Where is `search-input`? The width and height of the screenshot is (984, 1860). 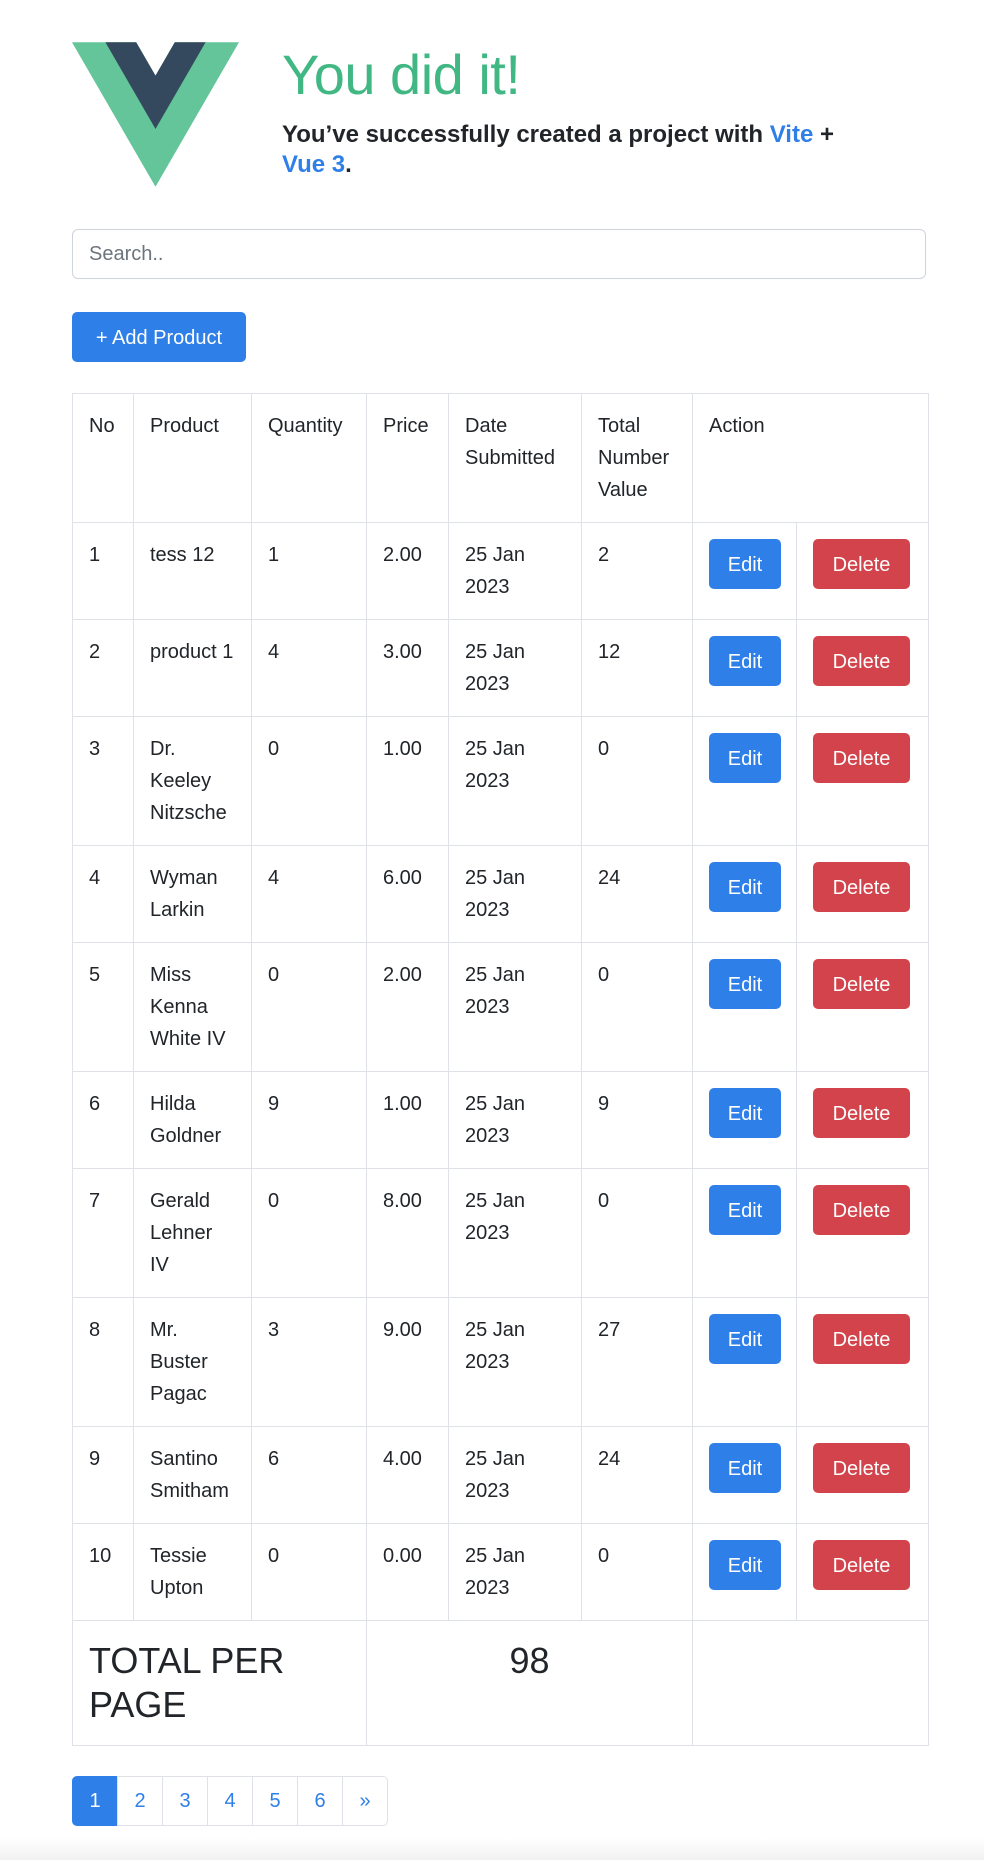 search-input is located at coordinates (499, 254).